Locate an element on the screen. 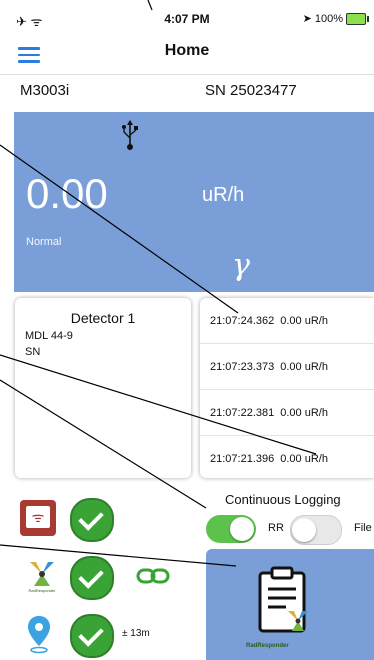  detector-mdl: MDL 44-9 is located at coordinates (49, 336).